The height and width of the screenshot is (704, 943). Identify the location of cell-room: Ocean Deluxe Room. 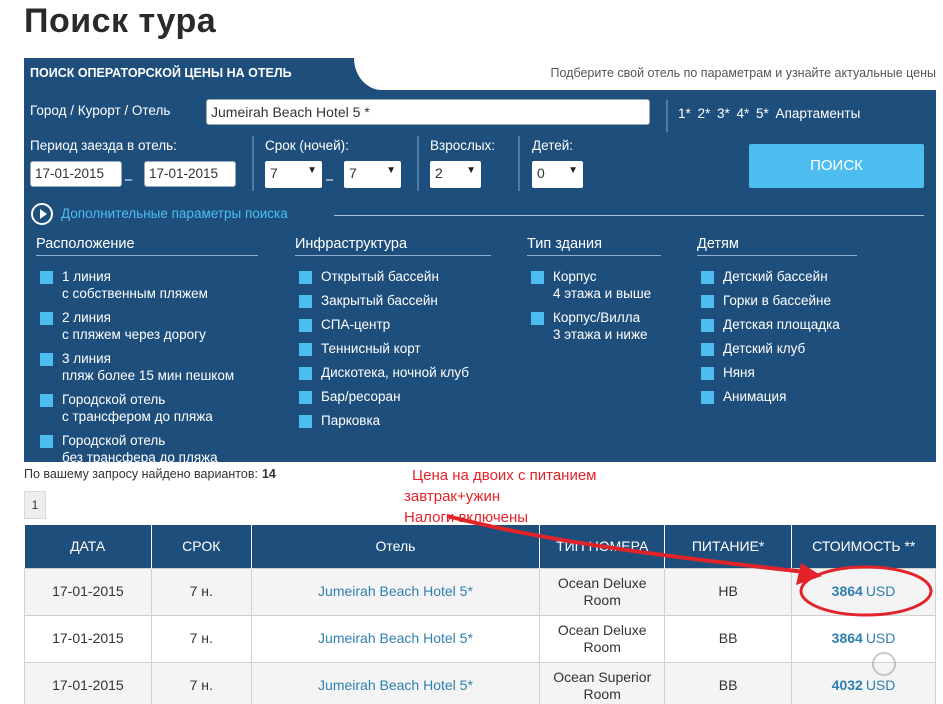
(602, 591).